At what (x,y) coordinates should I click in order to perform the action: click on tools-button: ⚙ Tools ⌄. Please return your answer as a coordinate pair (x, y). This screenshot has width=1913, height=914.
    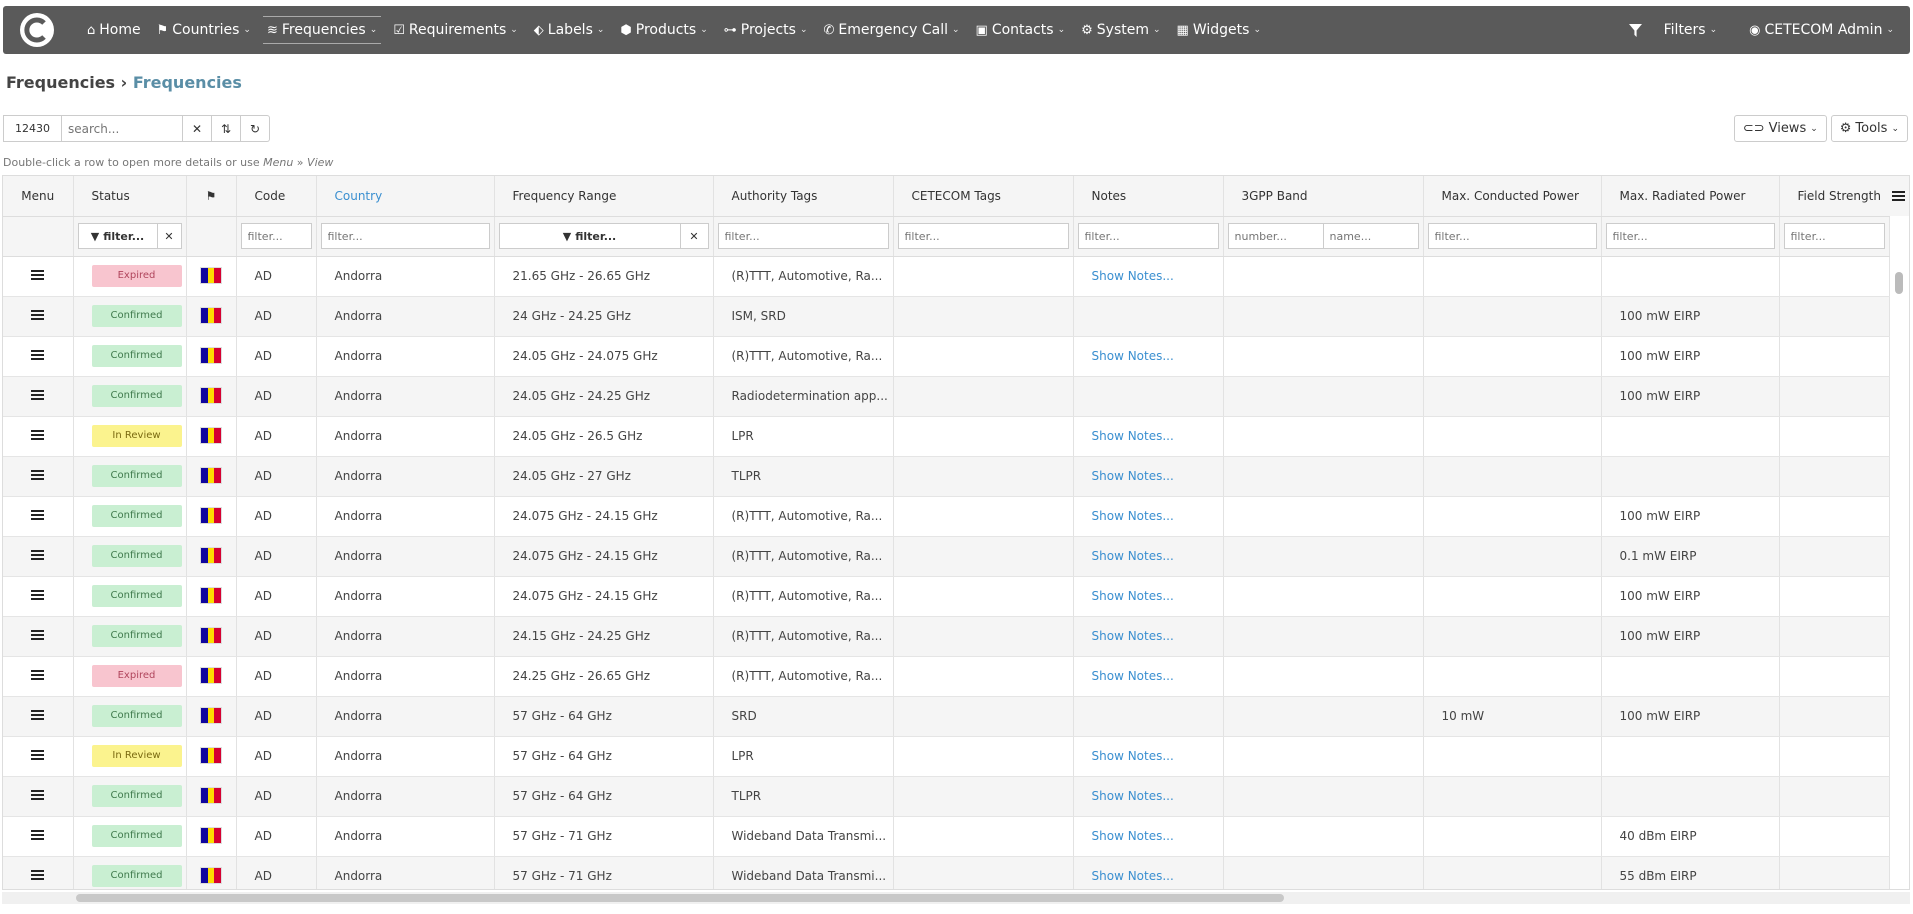
    Looking at the image, I should click on (1869, 128).